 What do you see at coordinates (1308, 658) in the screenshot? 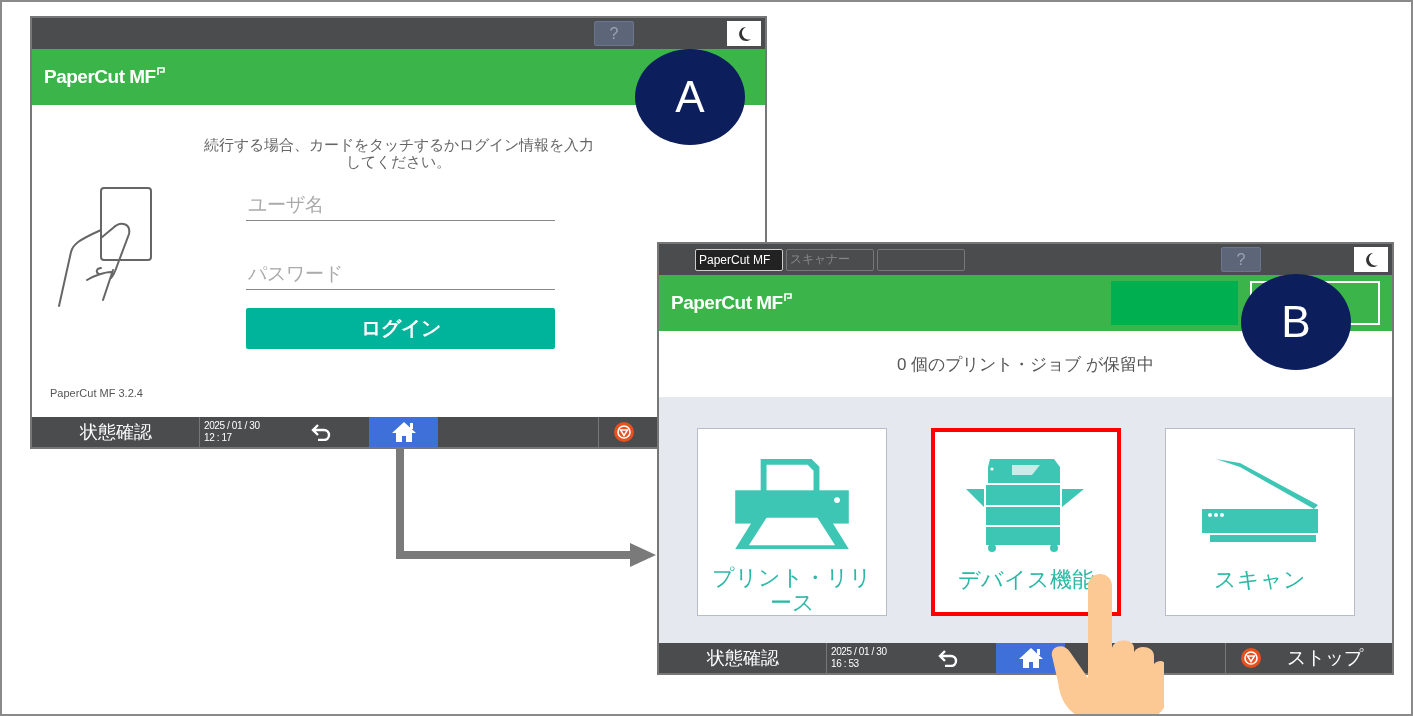
I see `stop-button: ストップ` at bounding box center [1308, 658].